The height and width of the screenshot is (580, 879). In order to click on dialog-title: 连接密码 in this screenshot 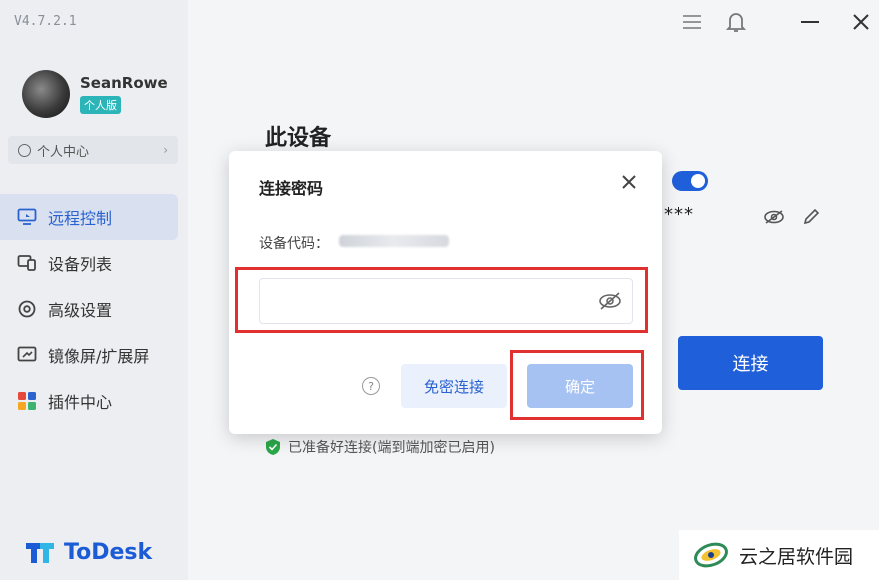, I will do `click(291, 188)`.